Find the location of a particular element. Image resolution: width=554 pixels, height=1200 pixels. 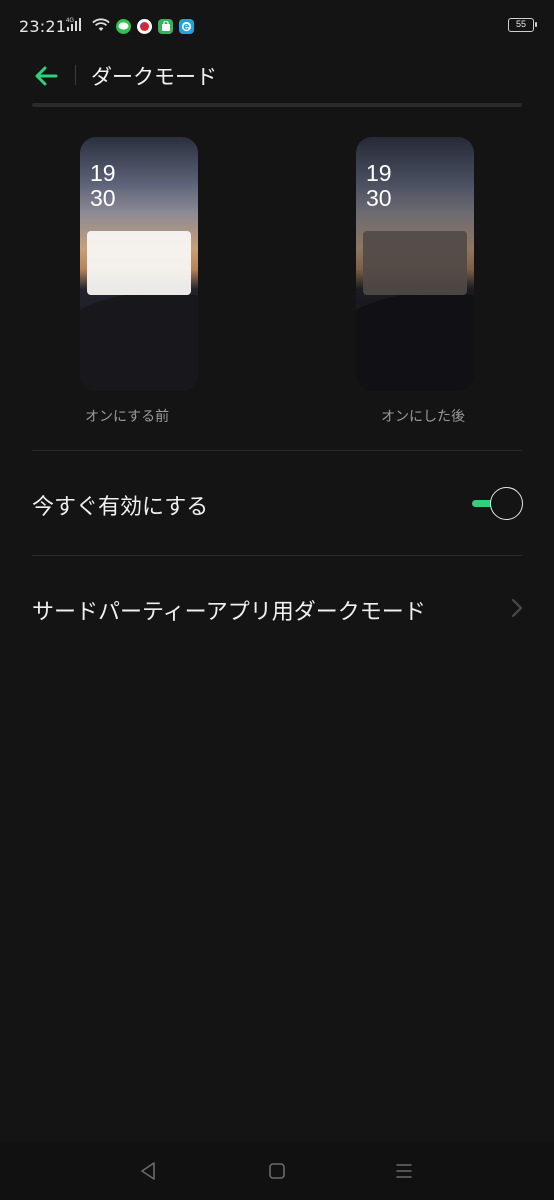

navigation-bar is located at coordinates (277, 1171).